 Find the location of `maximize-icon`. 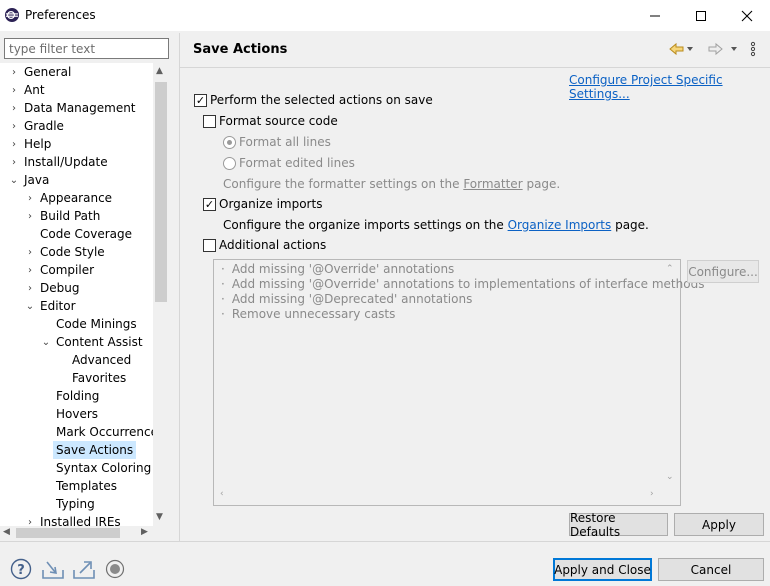

maximize-icon is located at coordinates (701, 15).